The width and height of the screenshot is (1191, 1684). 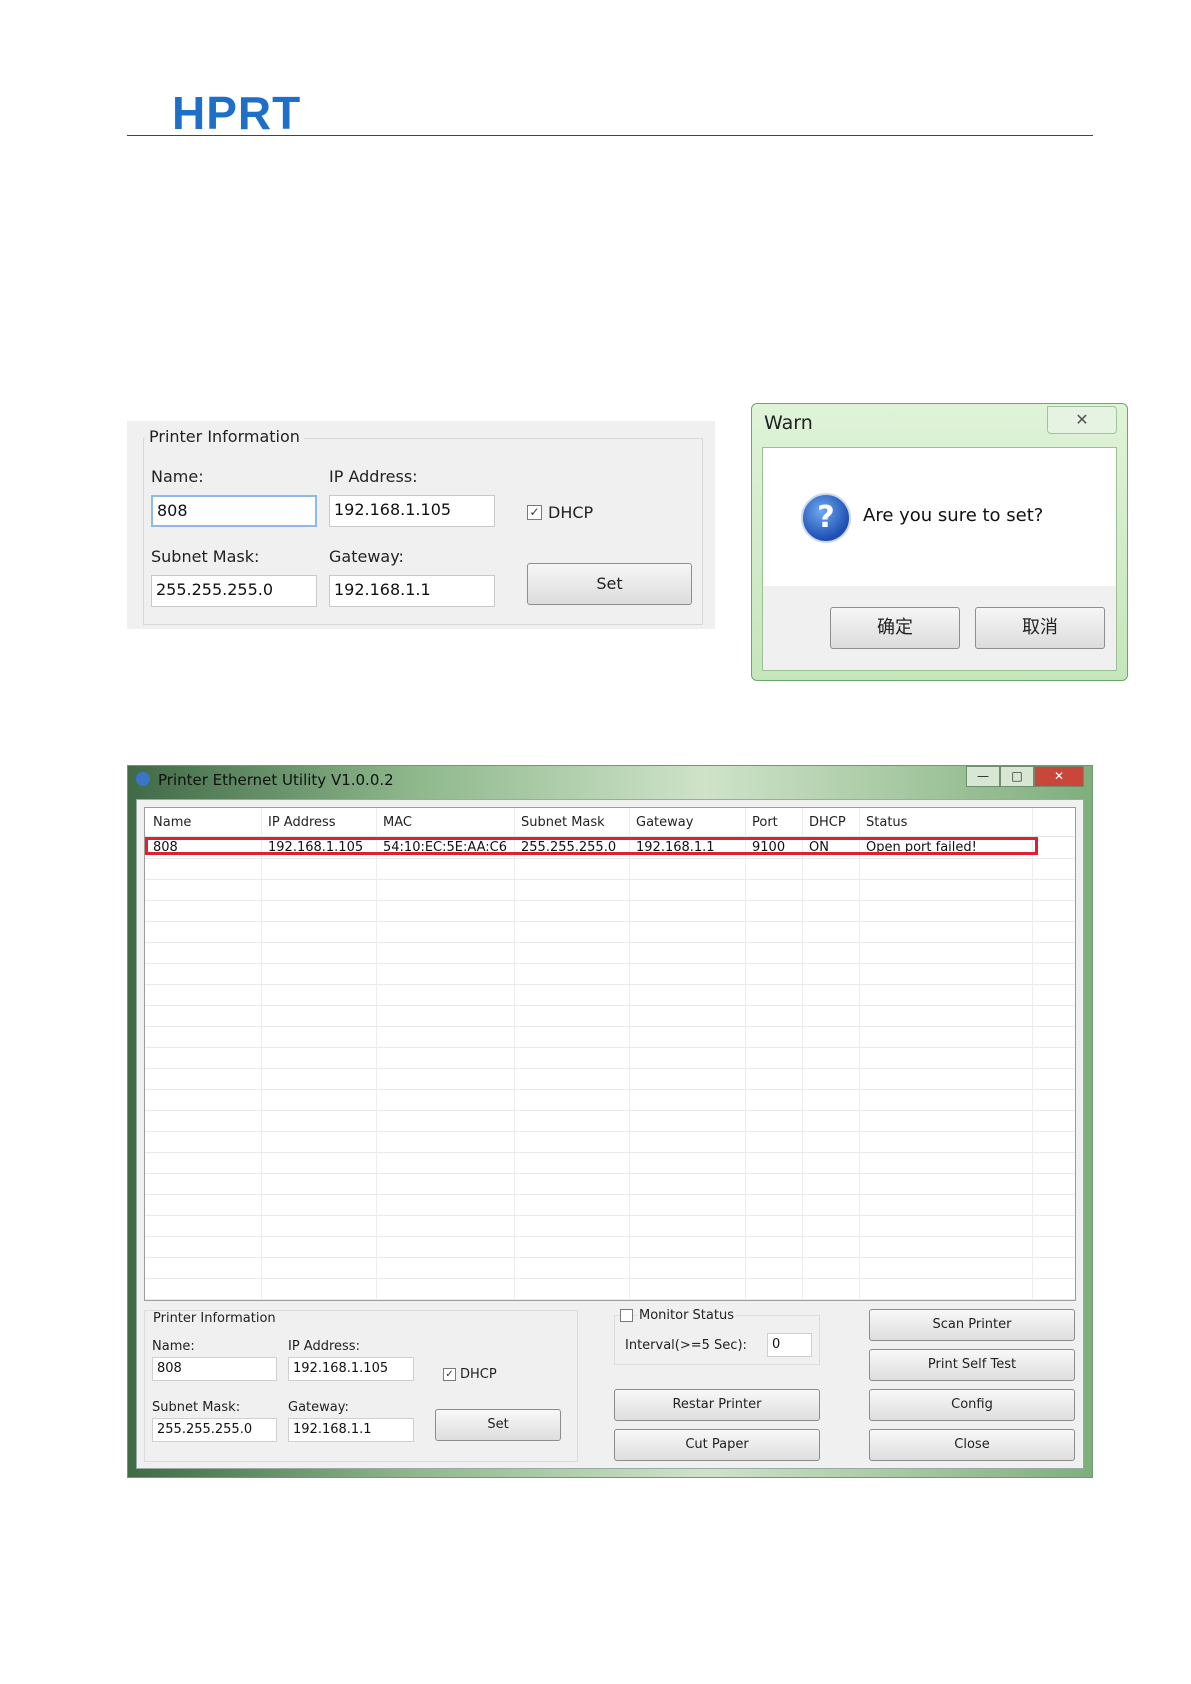 What do you see at coordinates (1017, 776) in the screenshot?
I see `maximize-icon: □` at bounding box center [1017, 776].